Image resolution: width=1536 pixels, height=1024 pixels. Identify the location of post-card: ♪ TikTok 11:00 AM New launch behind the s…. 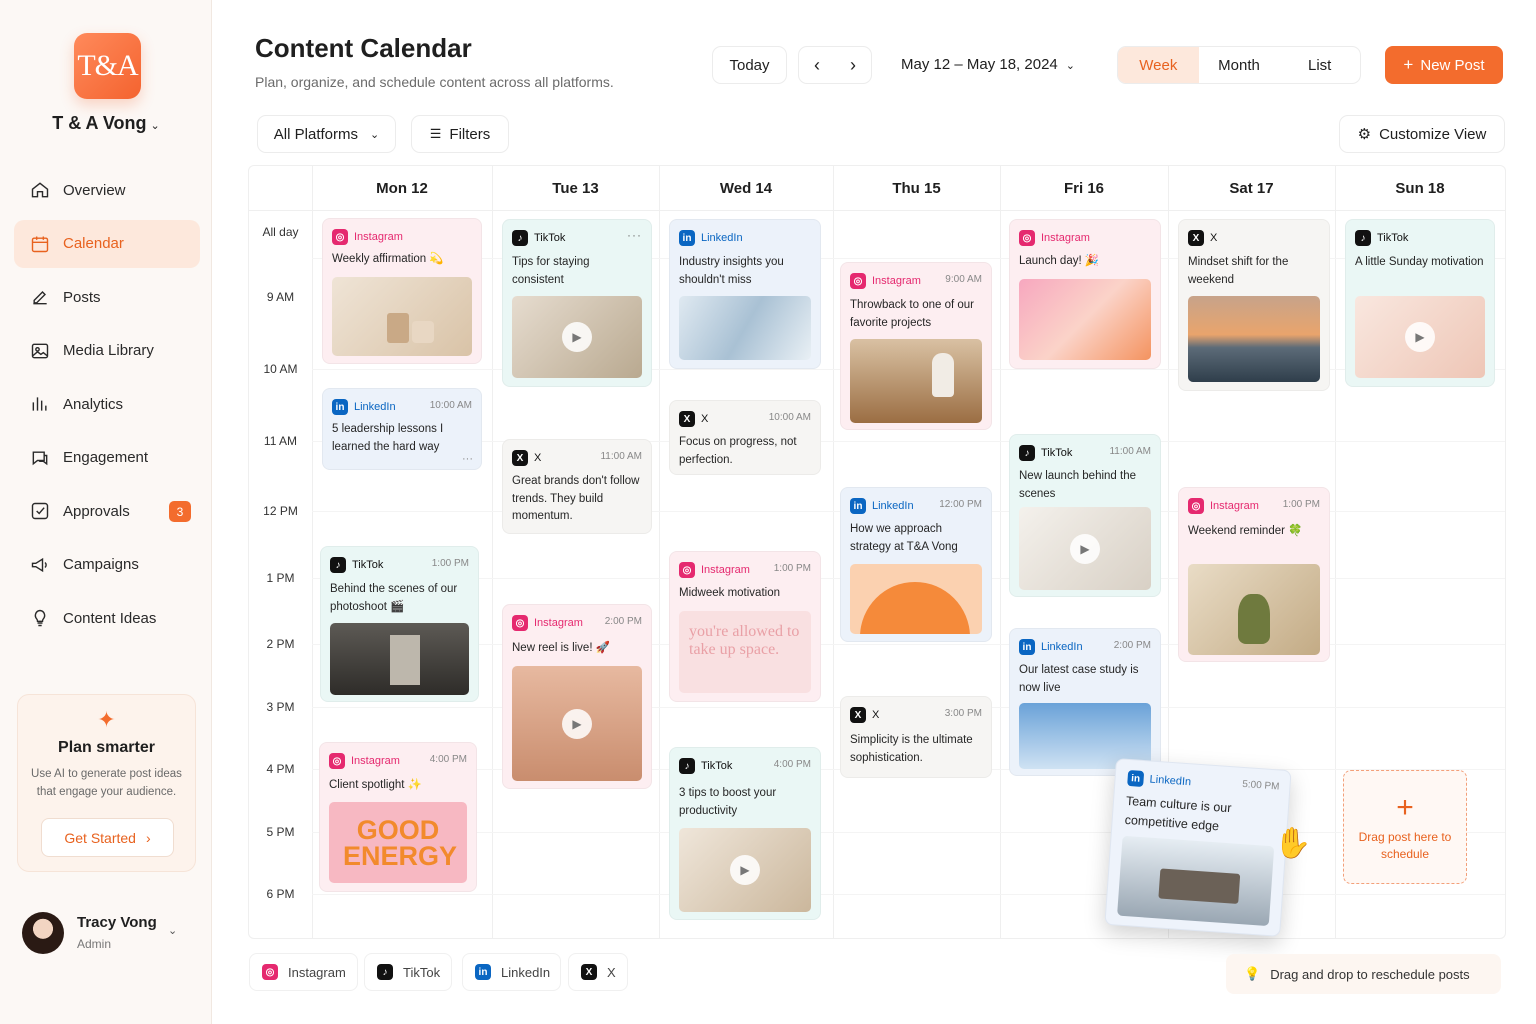
(1085, 515).